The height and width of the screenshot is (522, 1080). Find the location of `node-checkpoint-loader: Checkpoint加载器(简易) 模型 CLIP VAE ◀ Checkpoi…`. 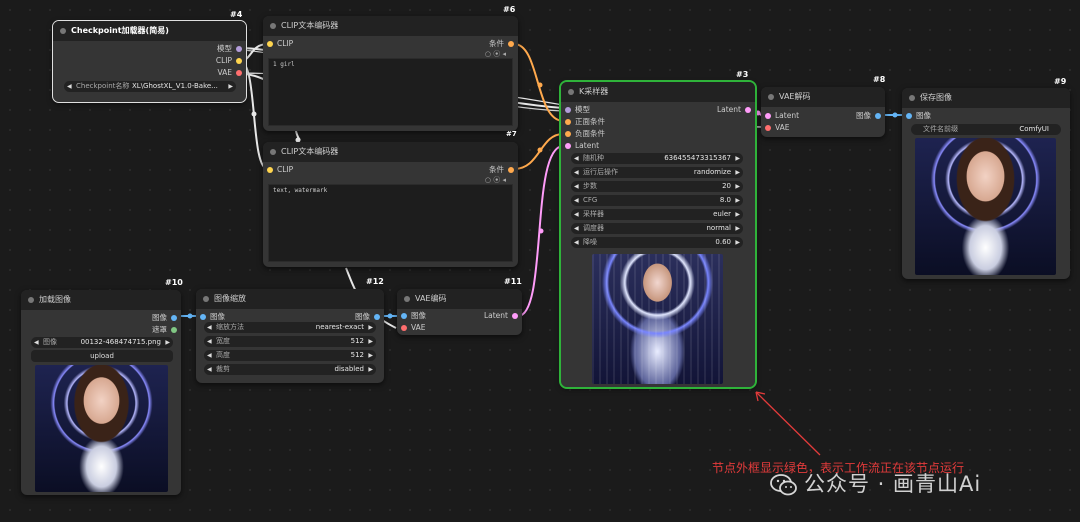

node-checkpoint-loader: Checkpoint加载器(简易) 模型 CLIP VAE ◀ Checkpoi… is located at coordinates (149, 61).